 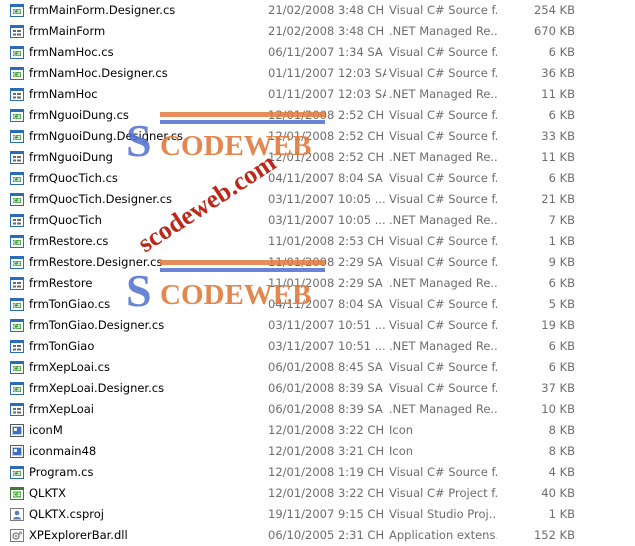 I want to click on file-date-modified: 12/01/2008 3:21 CH, so click(x=326, y=451).